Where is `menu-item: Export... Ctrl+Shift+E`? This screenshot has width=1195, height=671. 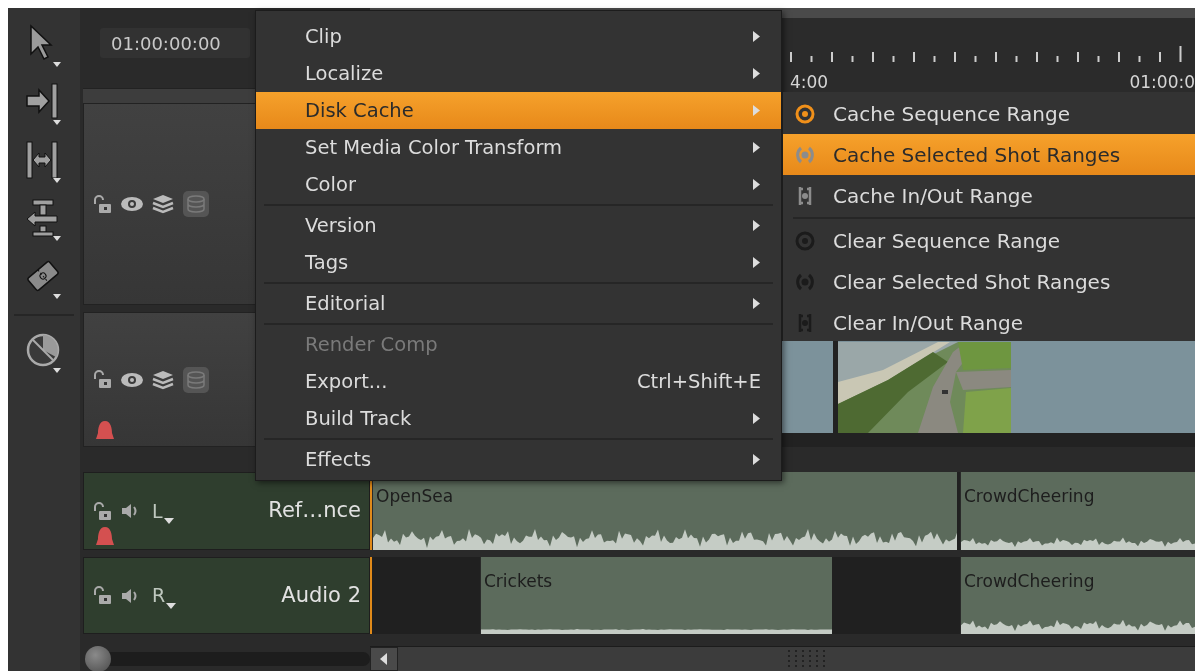
menu-item: Export... Ctrl+Shift+E is located at coordinates (518, 381).